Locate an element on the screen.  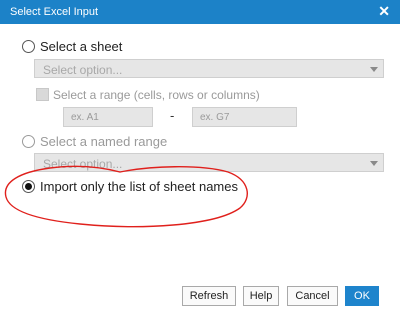
named-range-radio is located at coordinates (28, 141).